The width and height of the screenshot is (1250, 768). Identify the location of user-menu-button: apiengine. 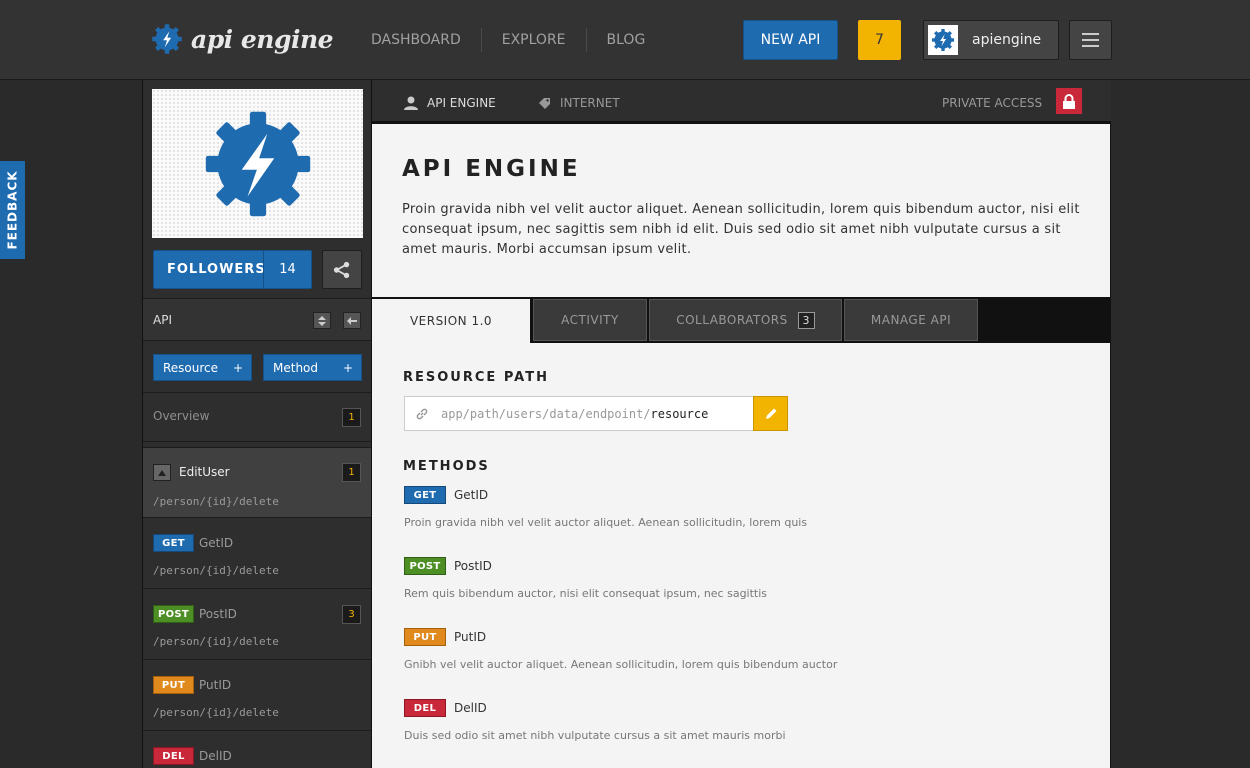
(991, 40).